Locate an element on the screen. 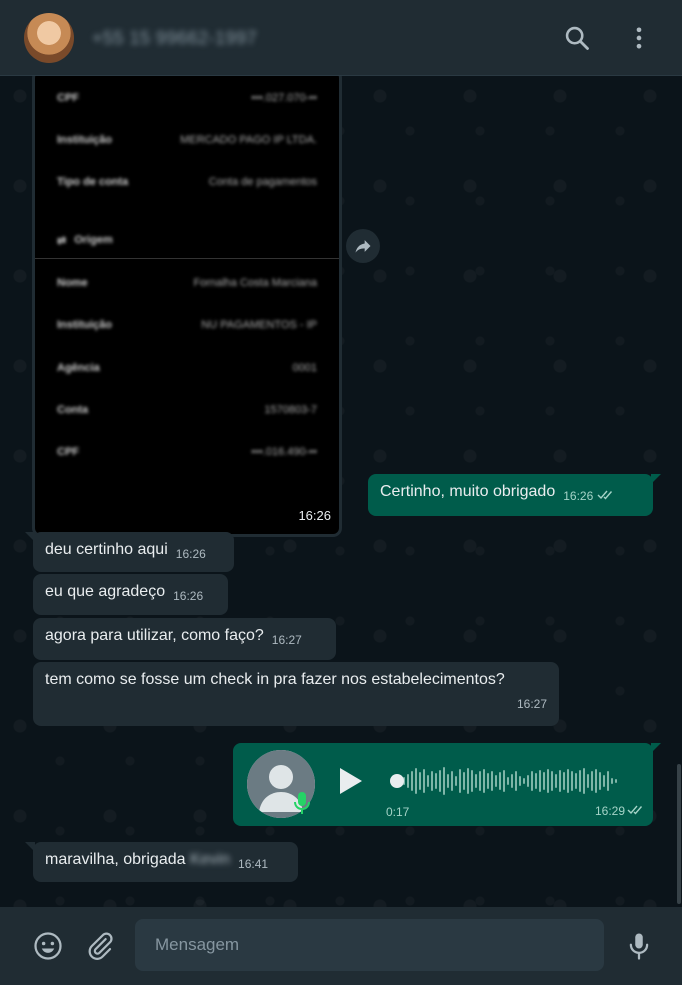 This screenshot has height=985, width=682. receipt-row: Conta 1570803-7 is located at coordinates (187, 410).